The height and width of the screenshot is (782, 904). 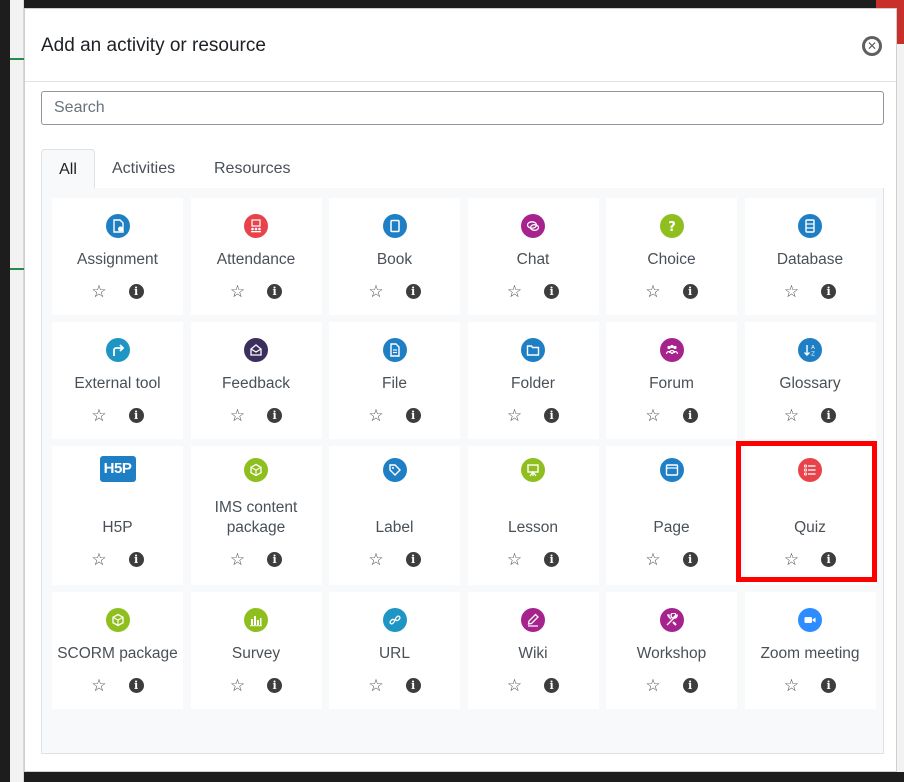 What do you see at coordinates (394, 380) in the screenshot?
I see `activity-tile-file: File ☆ i` at bounding box center [394, 380].